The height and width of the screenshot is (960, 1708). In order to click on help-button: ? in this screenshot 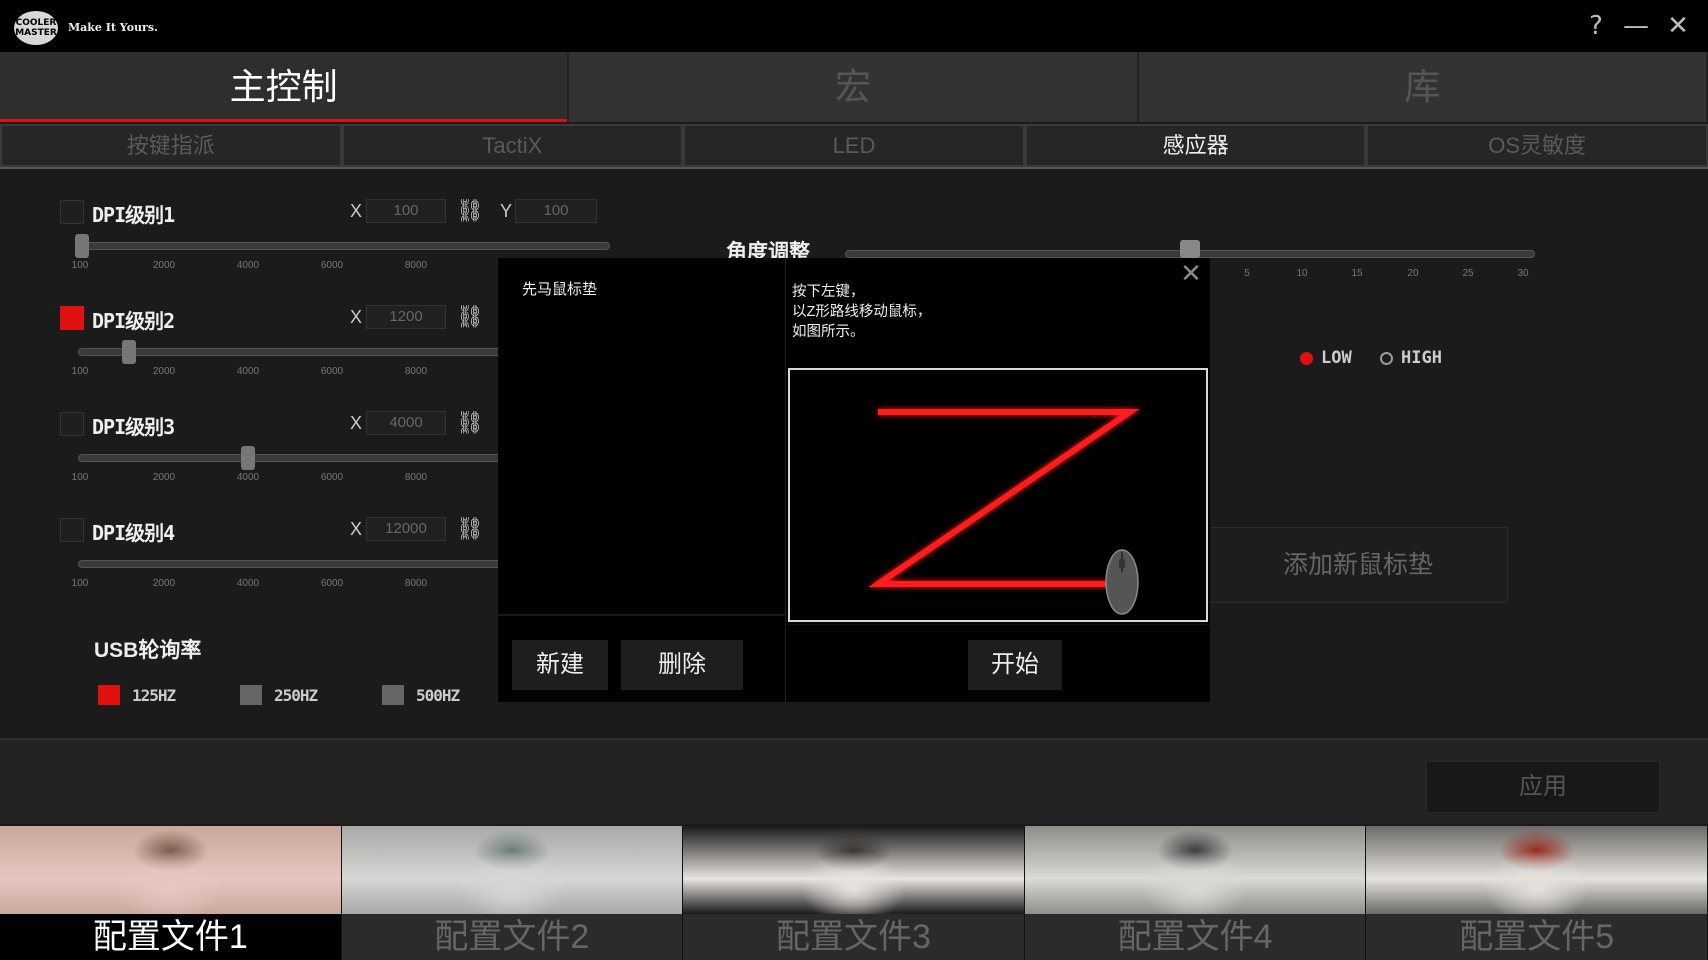, I will do `click(1596, 26)`.